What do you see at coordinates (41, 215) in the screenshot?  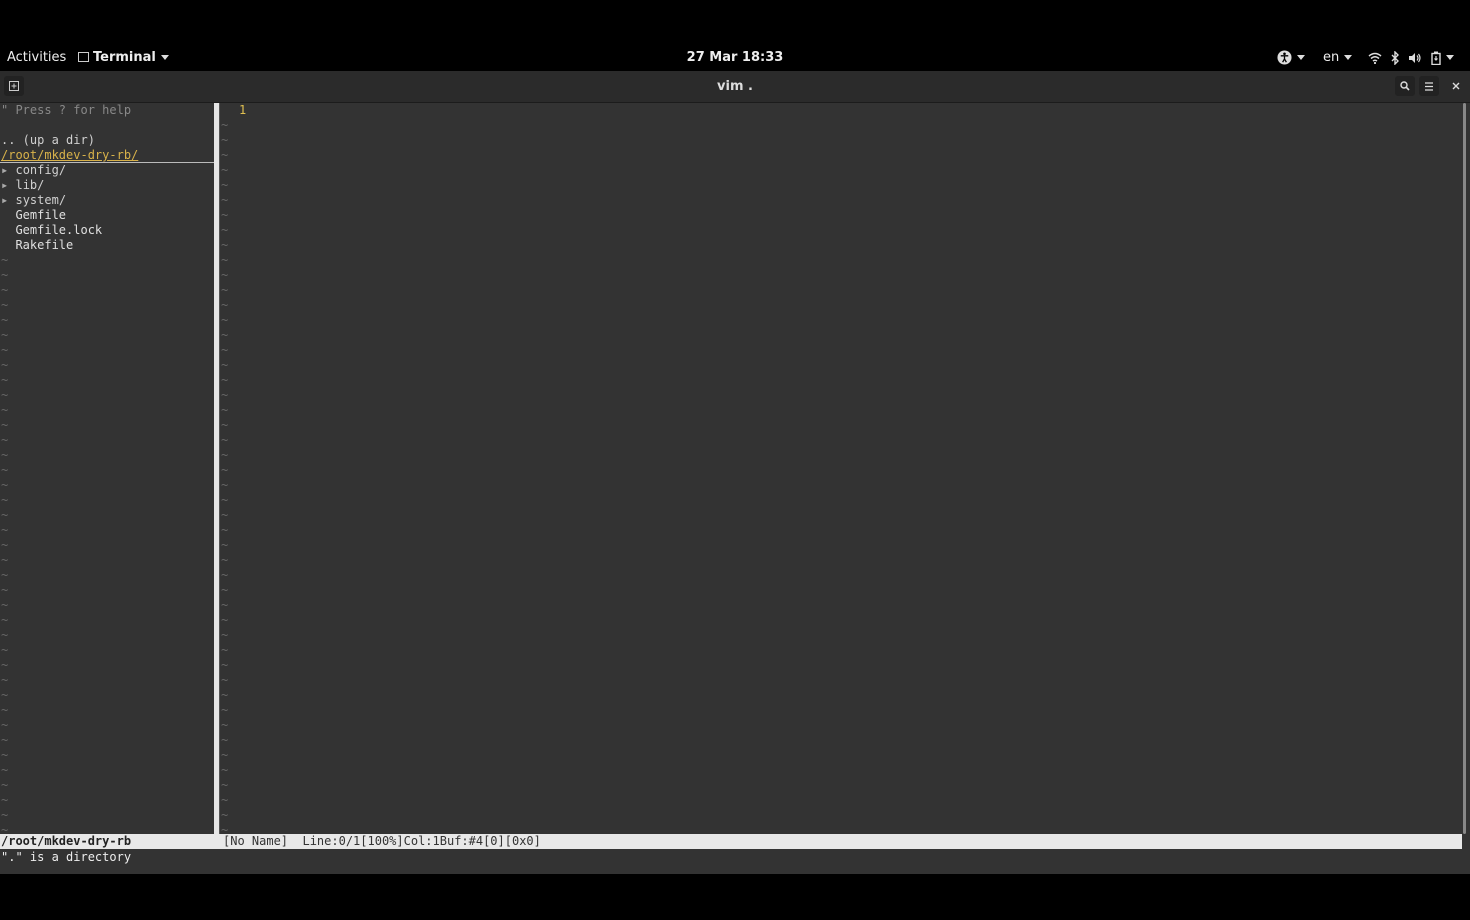 I see `tree-item-label: Gemfile` at bounding box center [41, 215].